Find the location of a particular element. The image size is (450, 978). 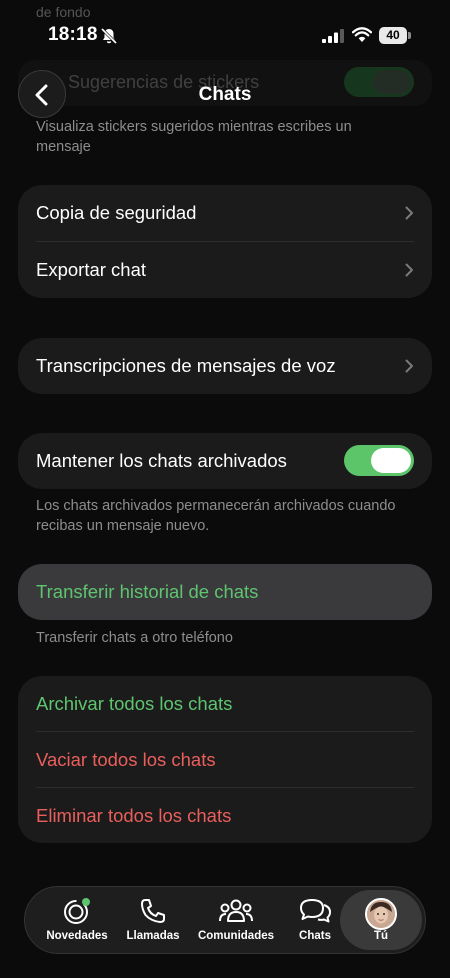

communities-icon is located at coordinates (236, 910).